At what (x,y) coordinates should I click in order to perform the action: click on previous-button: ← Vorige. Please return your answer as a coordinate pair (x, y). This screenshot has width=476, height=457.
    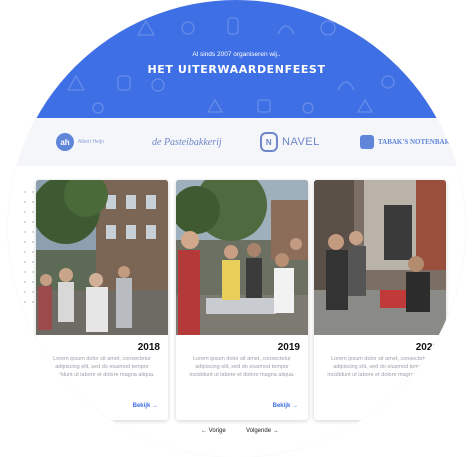
    Looking at the image, I should click on (213, 431).